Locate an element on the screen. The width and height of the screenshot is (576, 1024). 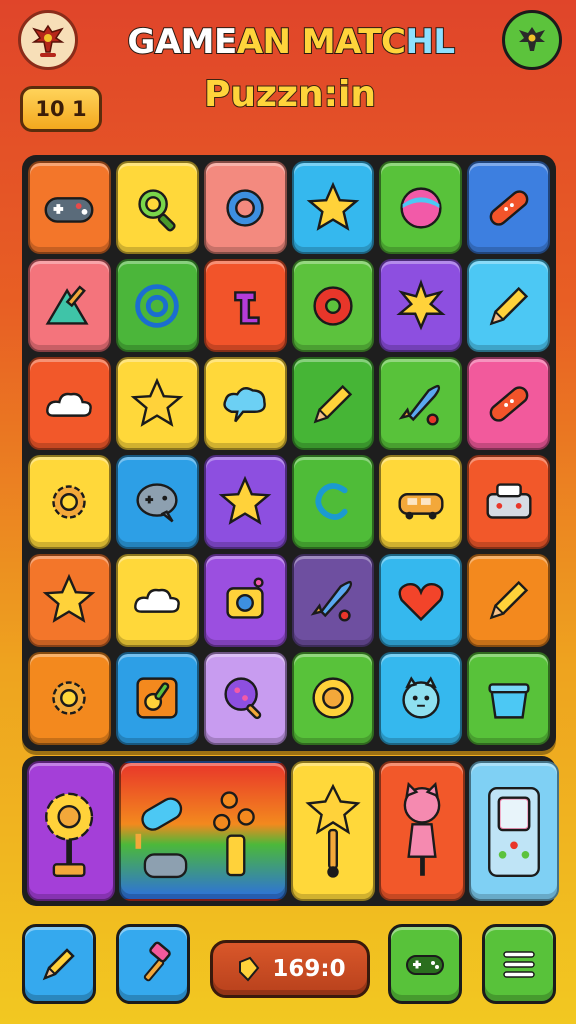
console-icon is located at coordinates (509, 501).